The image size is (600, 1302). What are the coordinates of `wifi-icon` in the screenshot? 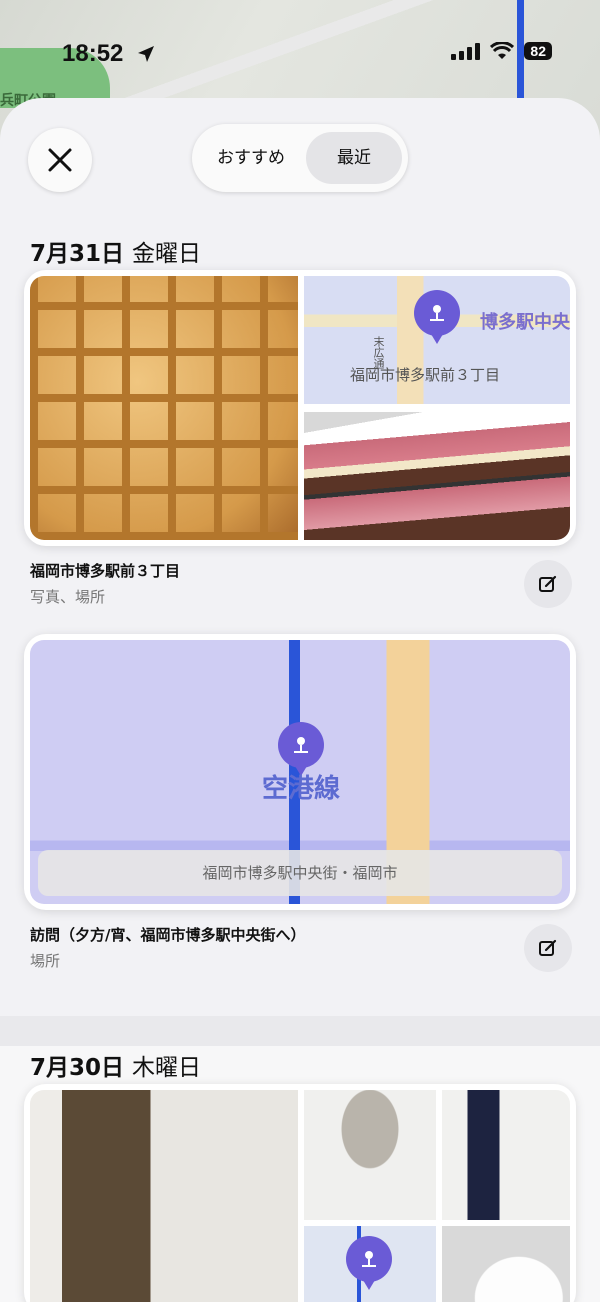 It's located at (502, 50).